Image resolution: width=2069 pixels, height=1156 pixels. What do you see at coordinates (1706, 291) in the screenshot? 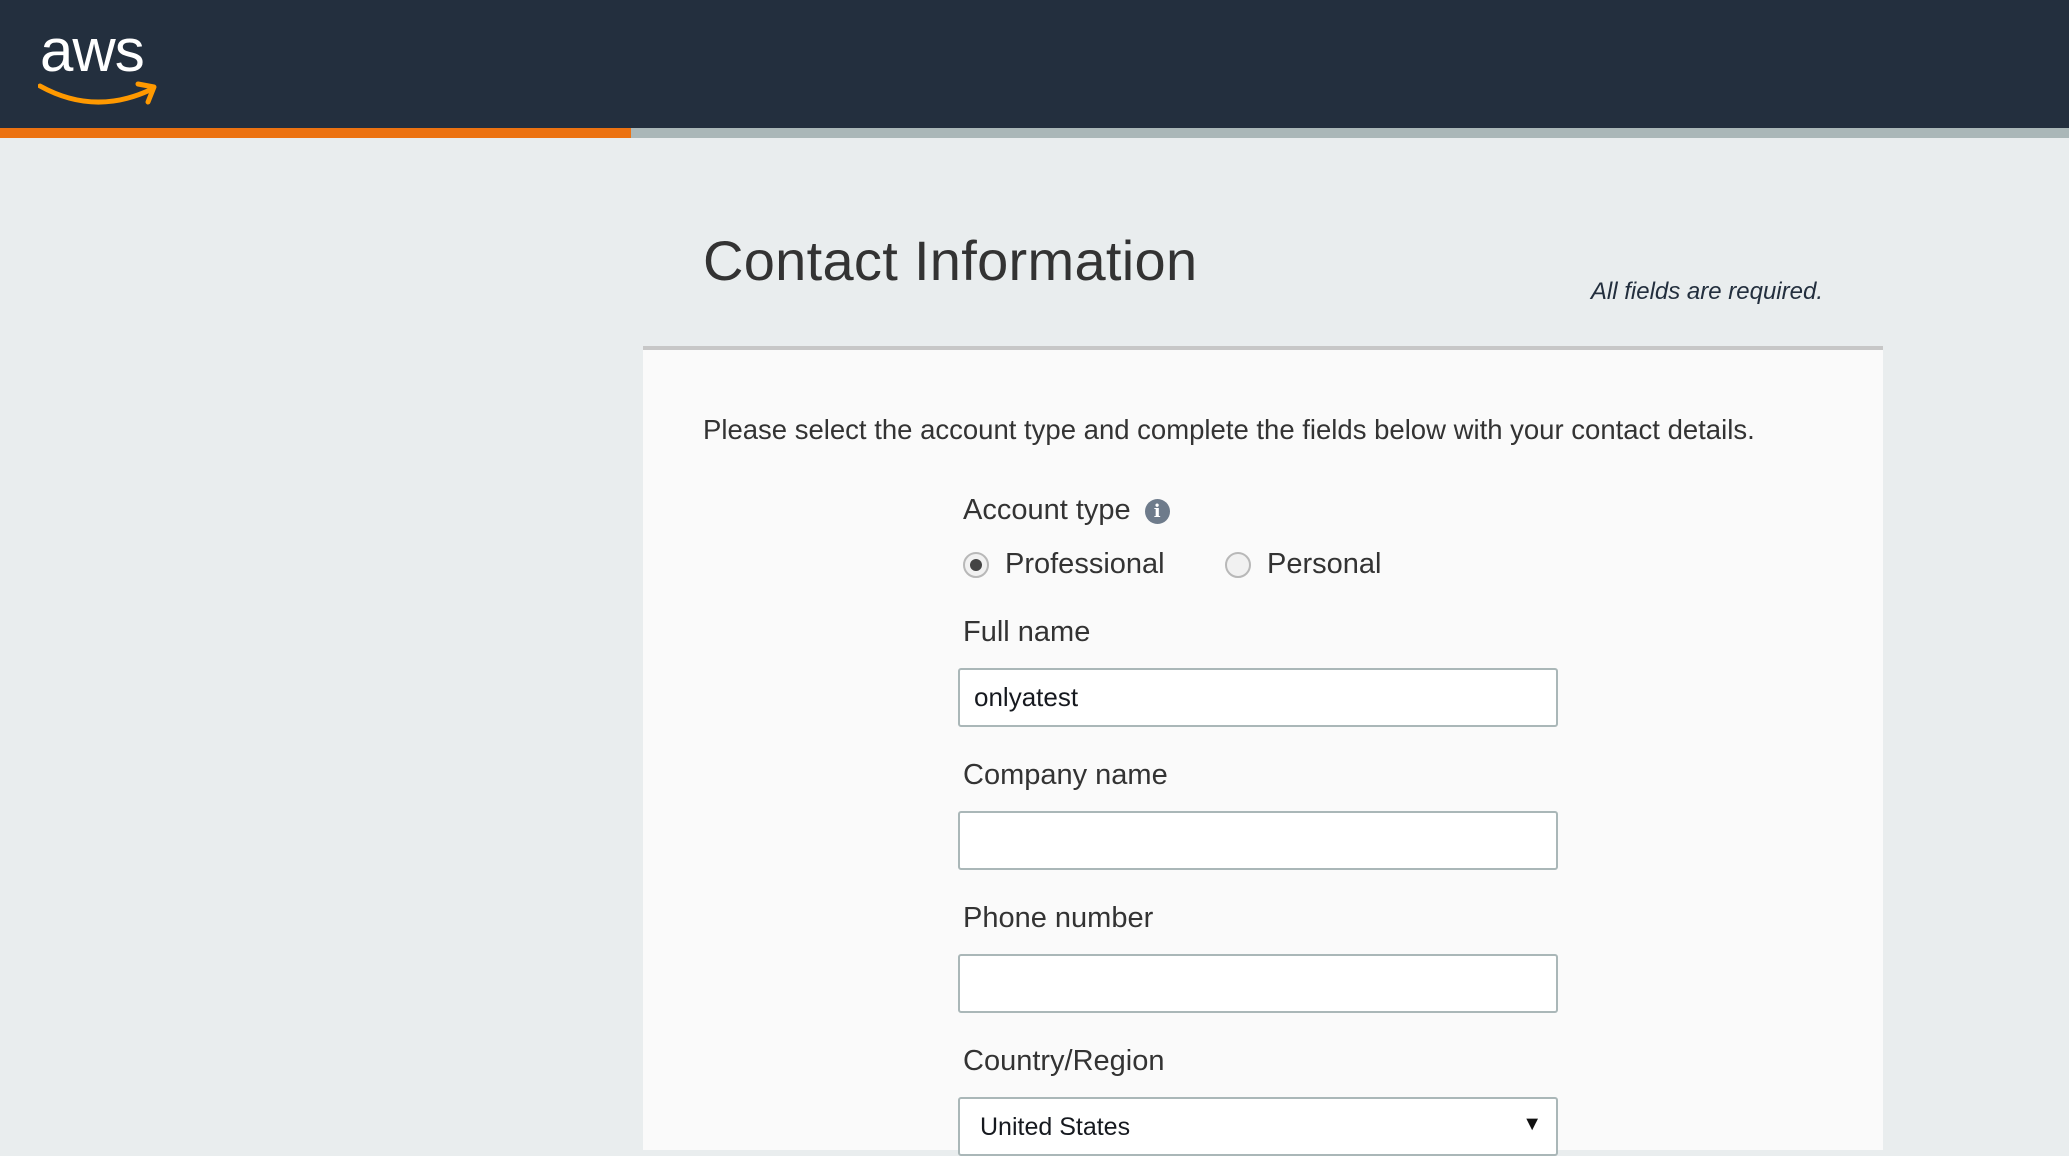
I see `required-fields-note: All fields are required.` at bounding box center [1706, 291].